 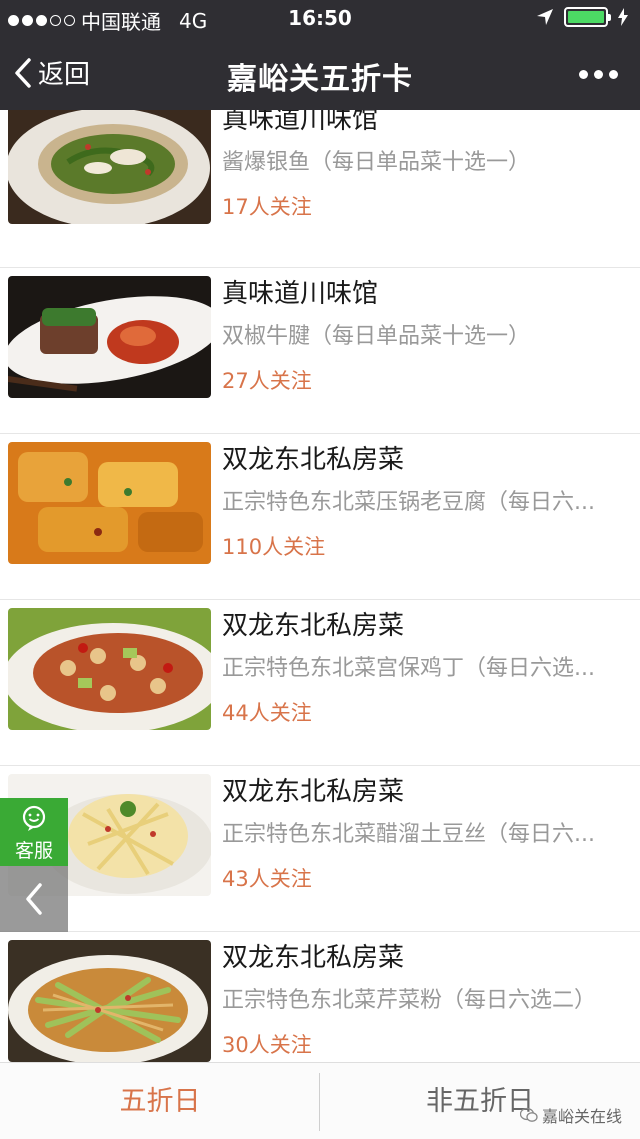 What do you see at coordinates (267, 713) in the screenshot?
I see `follow-count: 44人关注` at bounding box center [267, 713].